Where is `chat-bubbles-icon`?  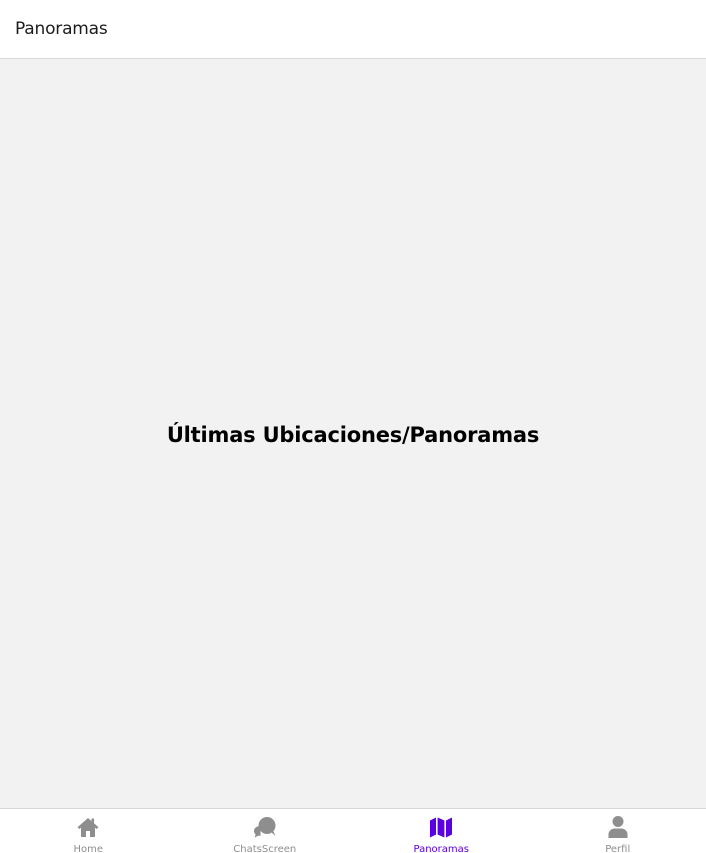 chat-bubbles-icon is located at coordinates (264, 827).